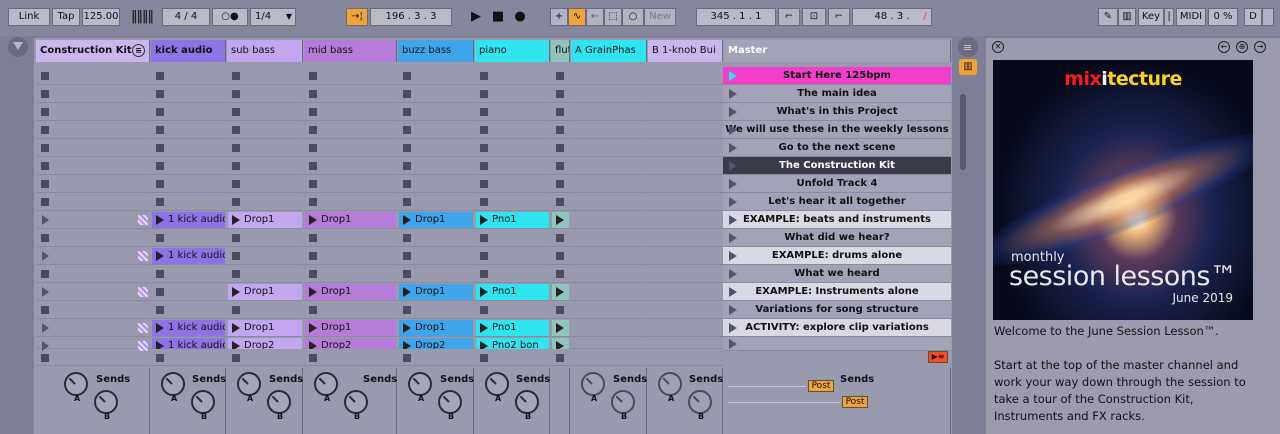 The width and height of the screenshot is (1280, 434). What do you see at coordinates (101, 17) in the screenshot?
I see `tempo-field: 125.00` at bounding box center [101, 17].